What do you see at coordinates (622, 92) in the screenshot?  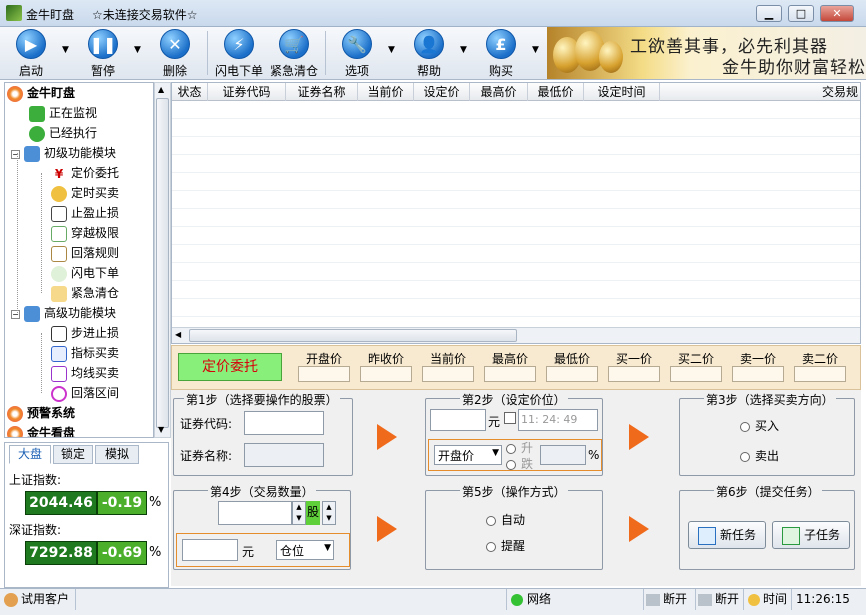 I see `col-set-time: 设定时间` at bounding box center [622, 92].